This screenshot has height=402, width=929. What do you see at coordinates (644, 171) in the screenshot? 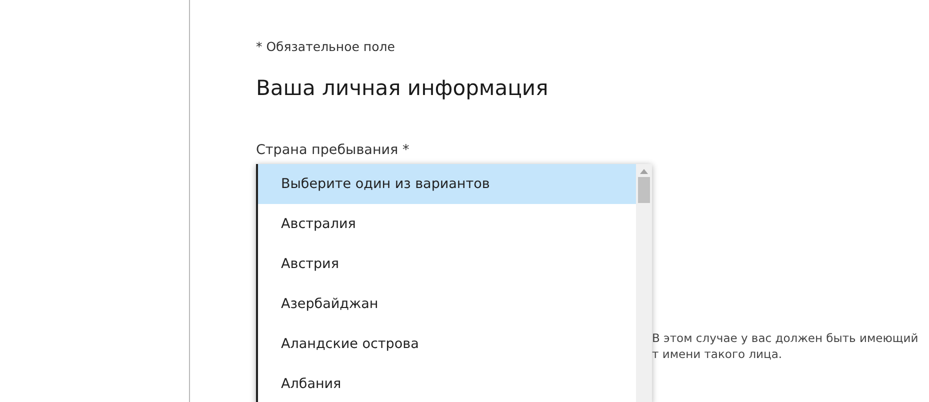
I see `scroll-up-icon` at bounding box center [644, 171].